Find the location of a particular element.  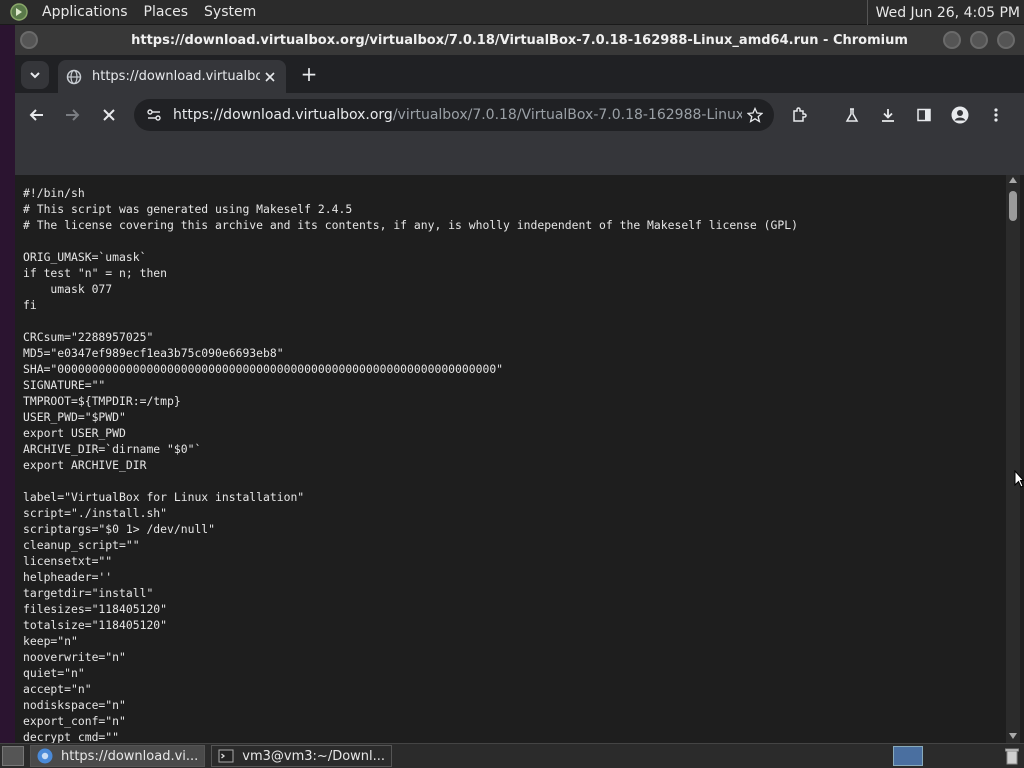

extensions-button is located at coordinates (799, 115).